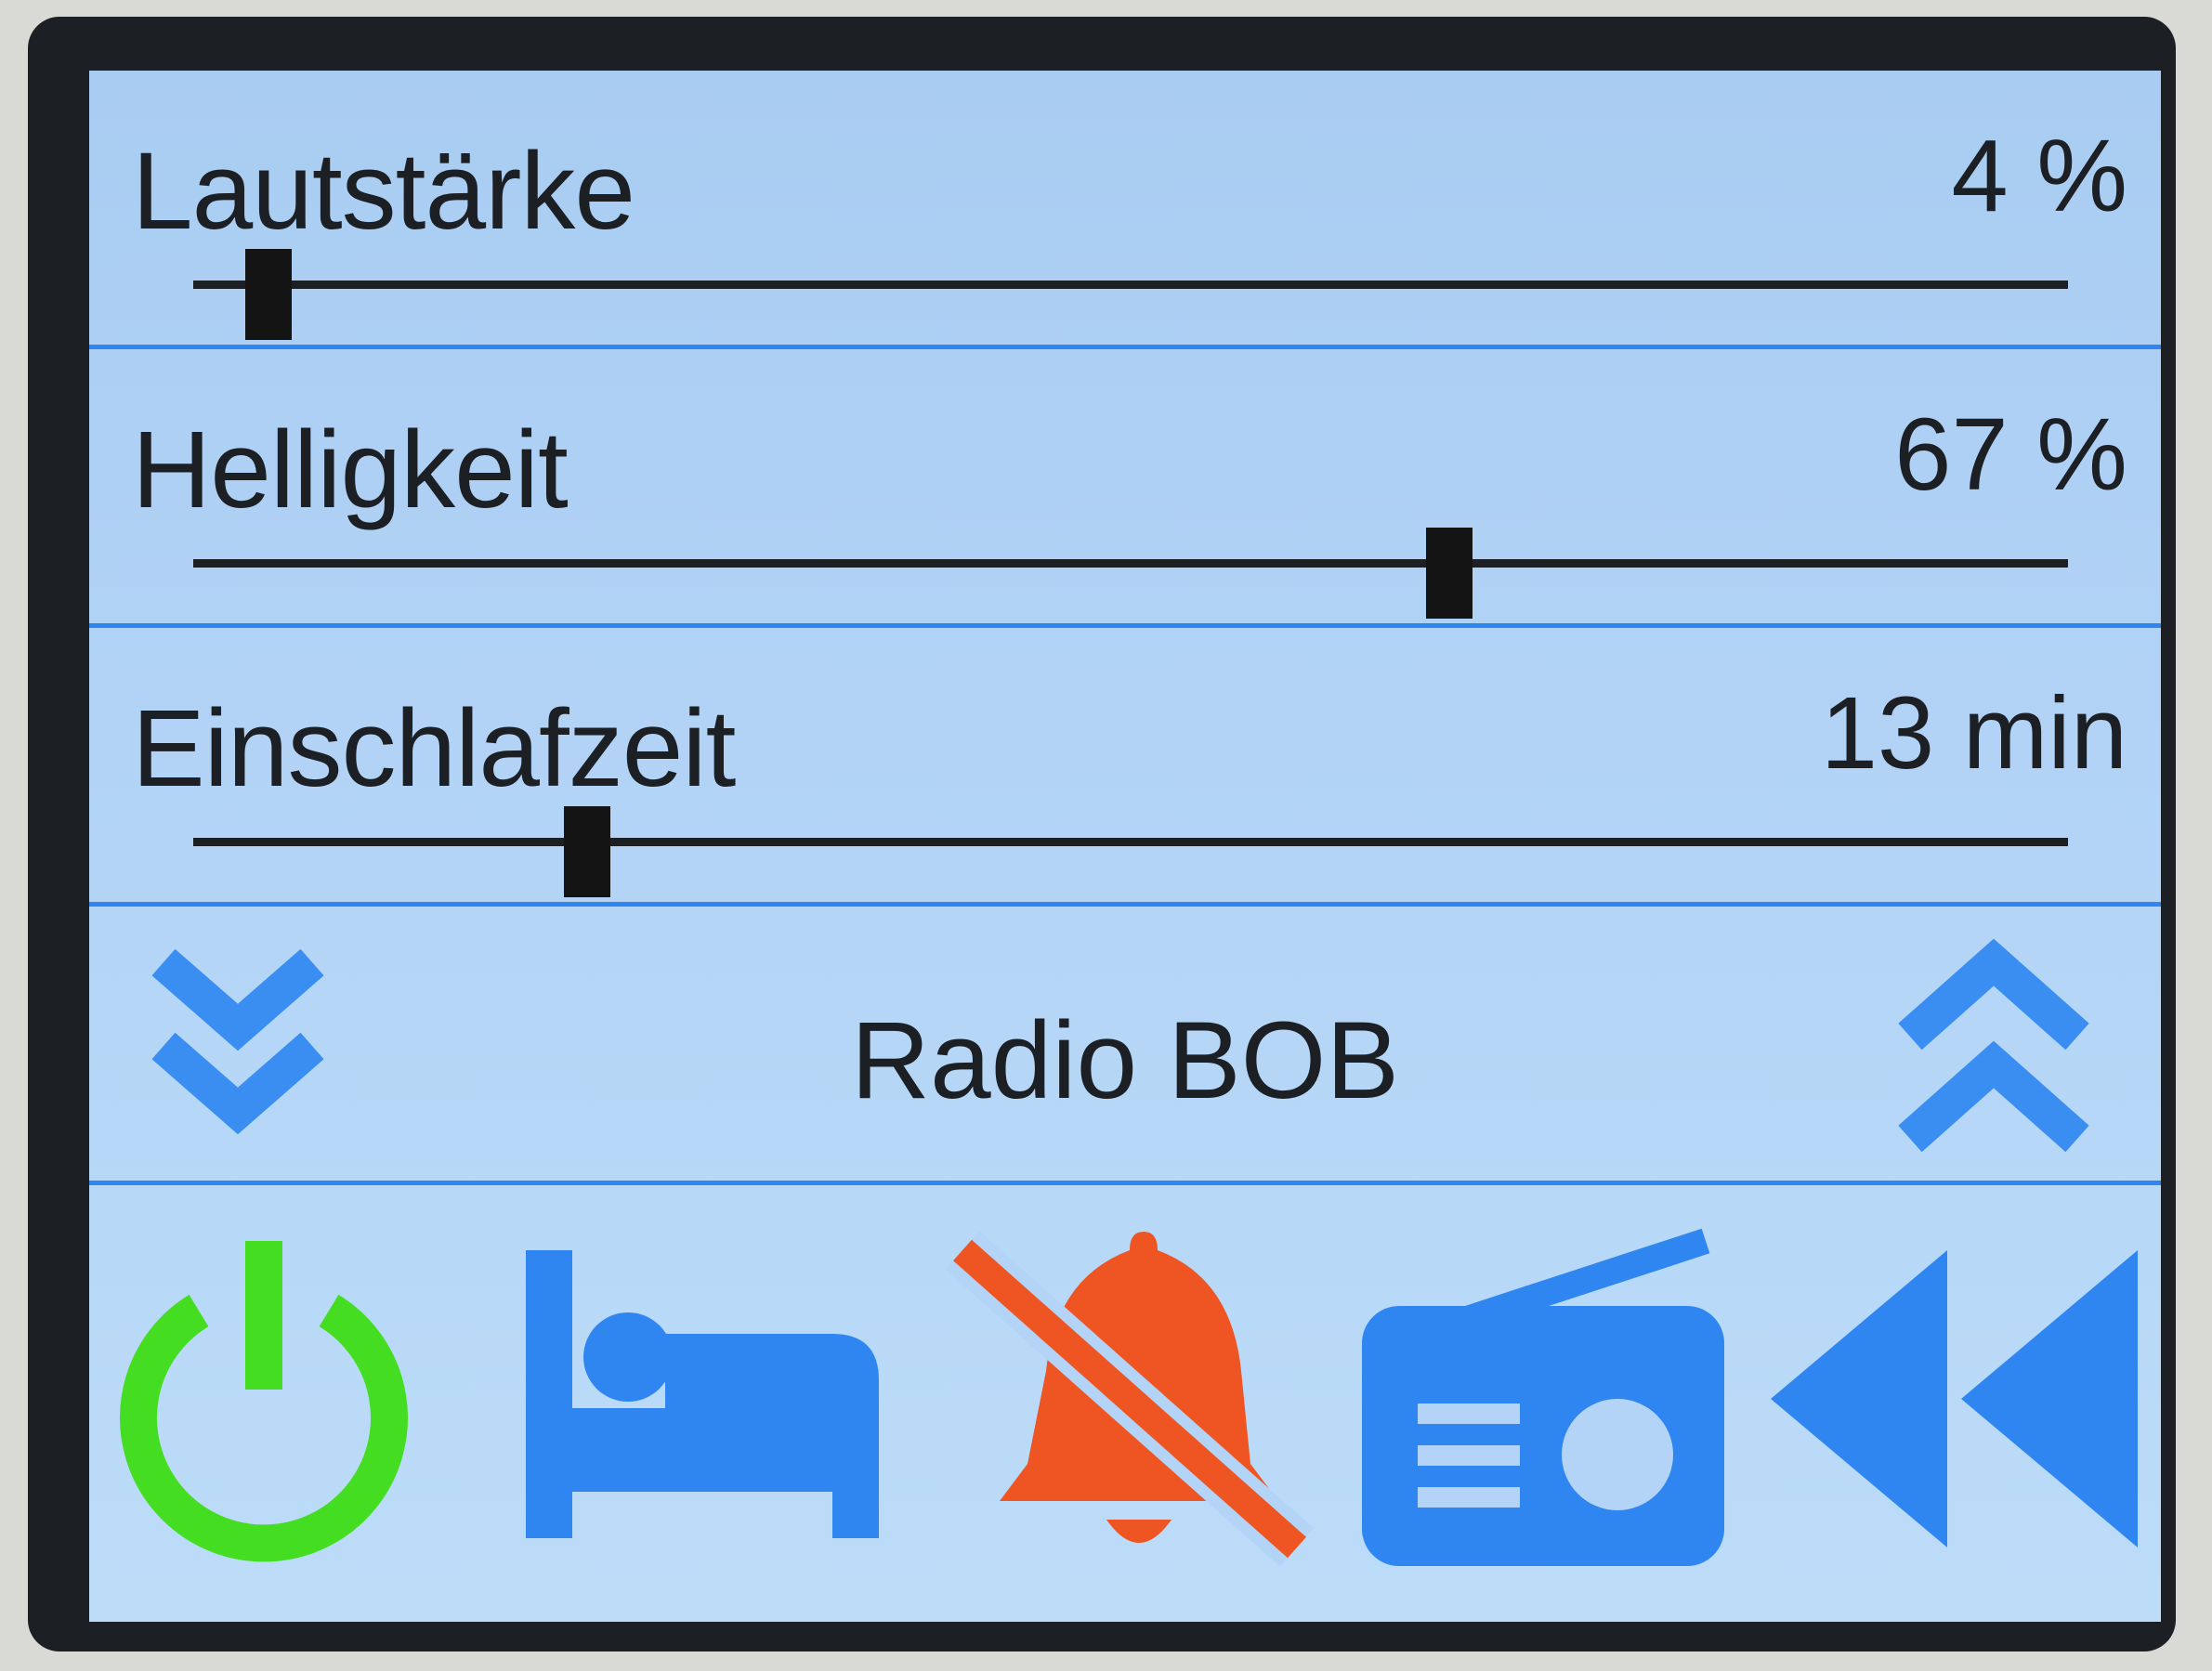 This screenshot has height=1671, width=2212. Describe the element at coordinates (350, 470) in the screenshot. I see `brightness-label: Helligkeit` at that location.